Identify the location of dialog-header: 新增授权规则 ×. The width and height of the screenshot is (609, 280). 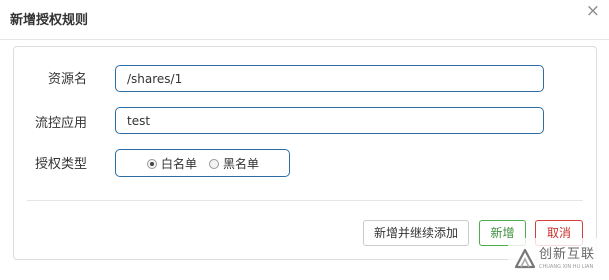
(304, 20).